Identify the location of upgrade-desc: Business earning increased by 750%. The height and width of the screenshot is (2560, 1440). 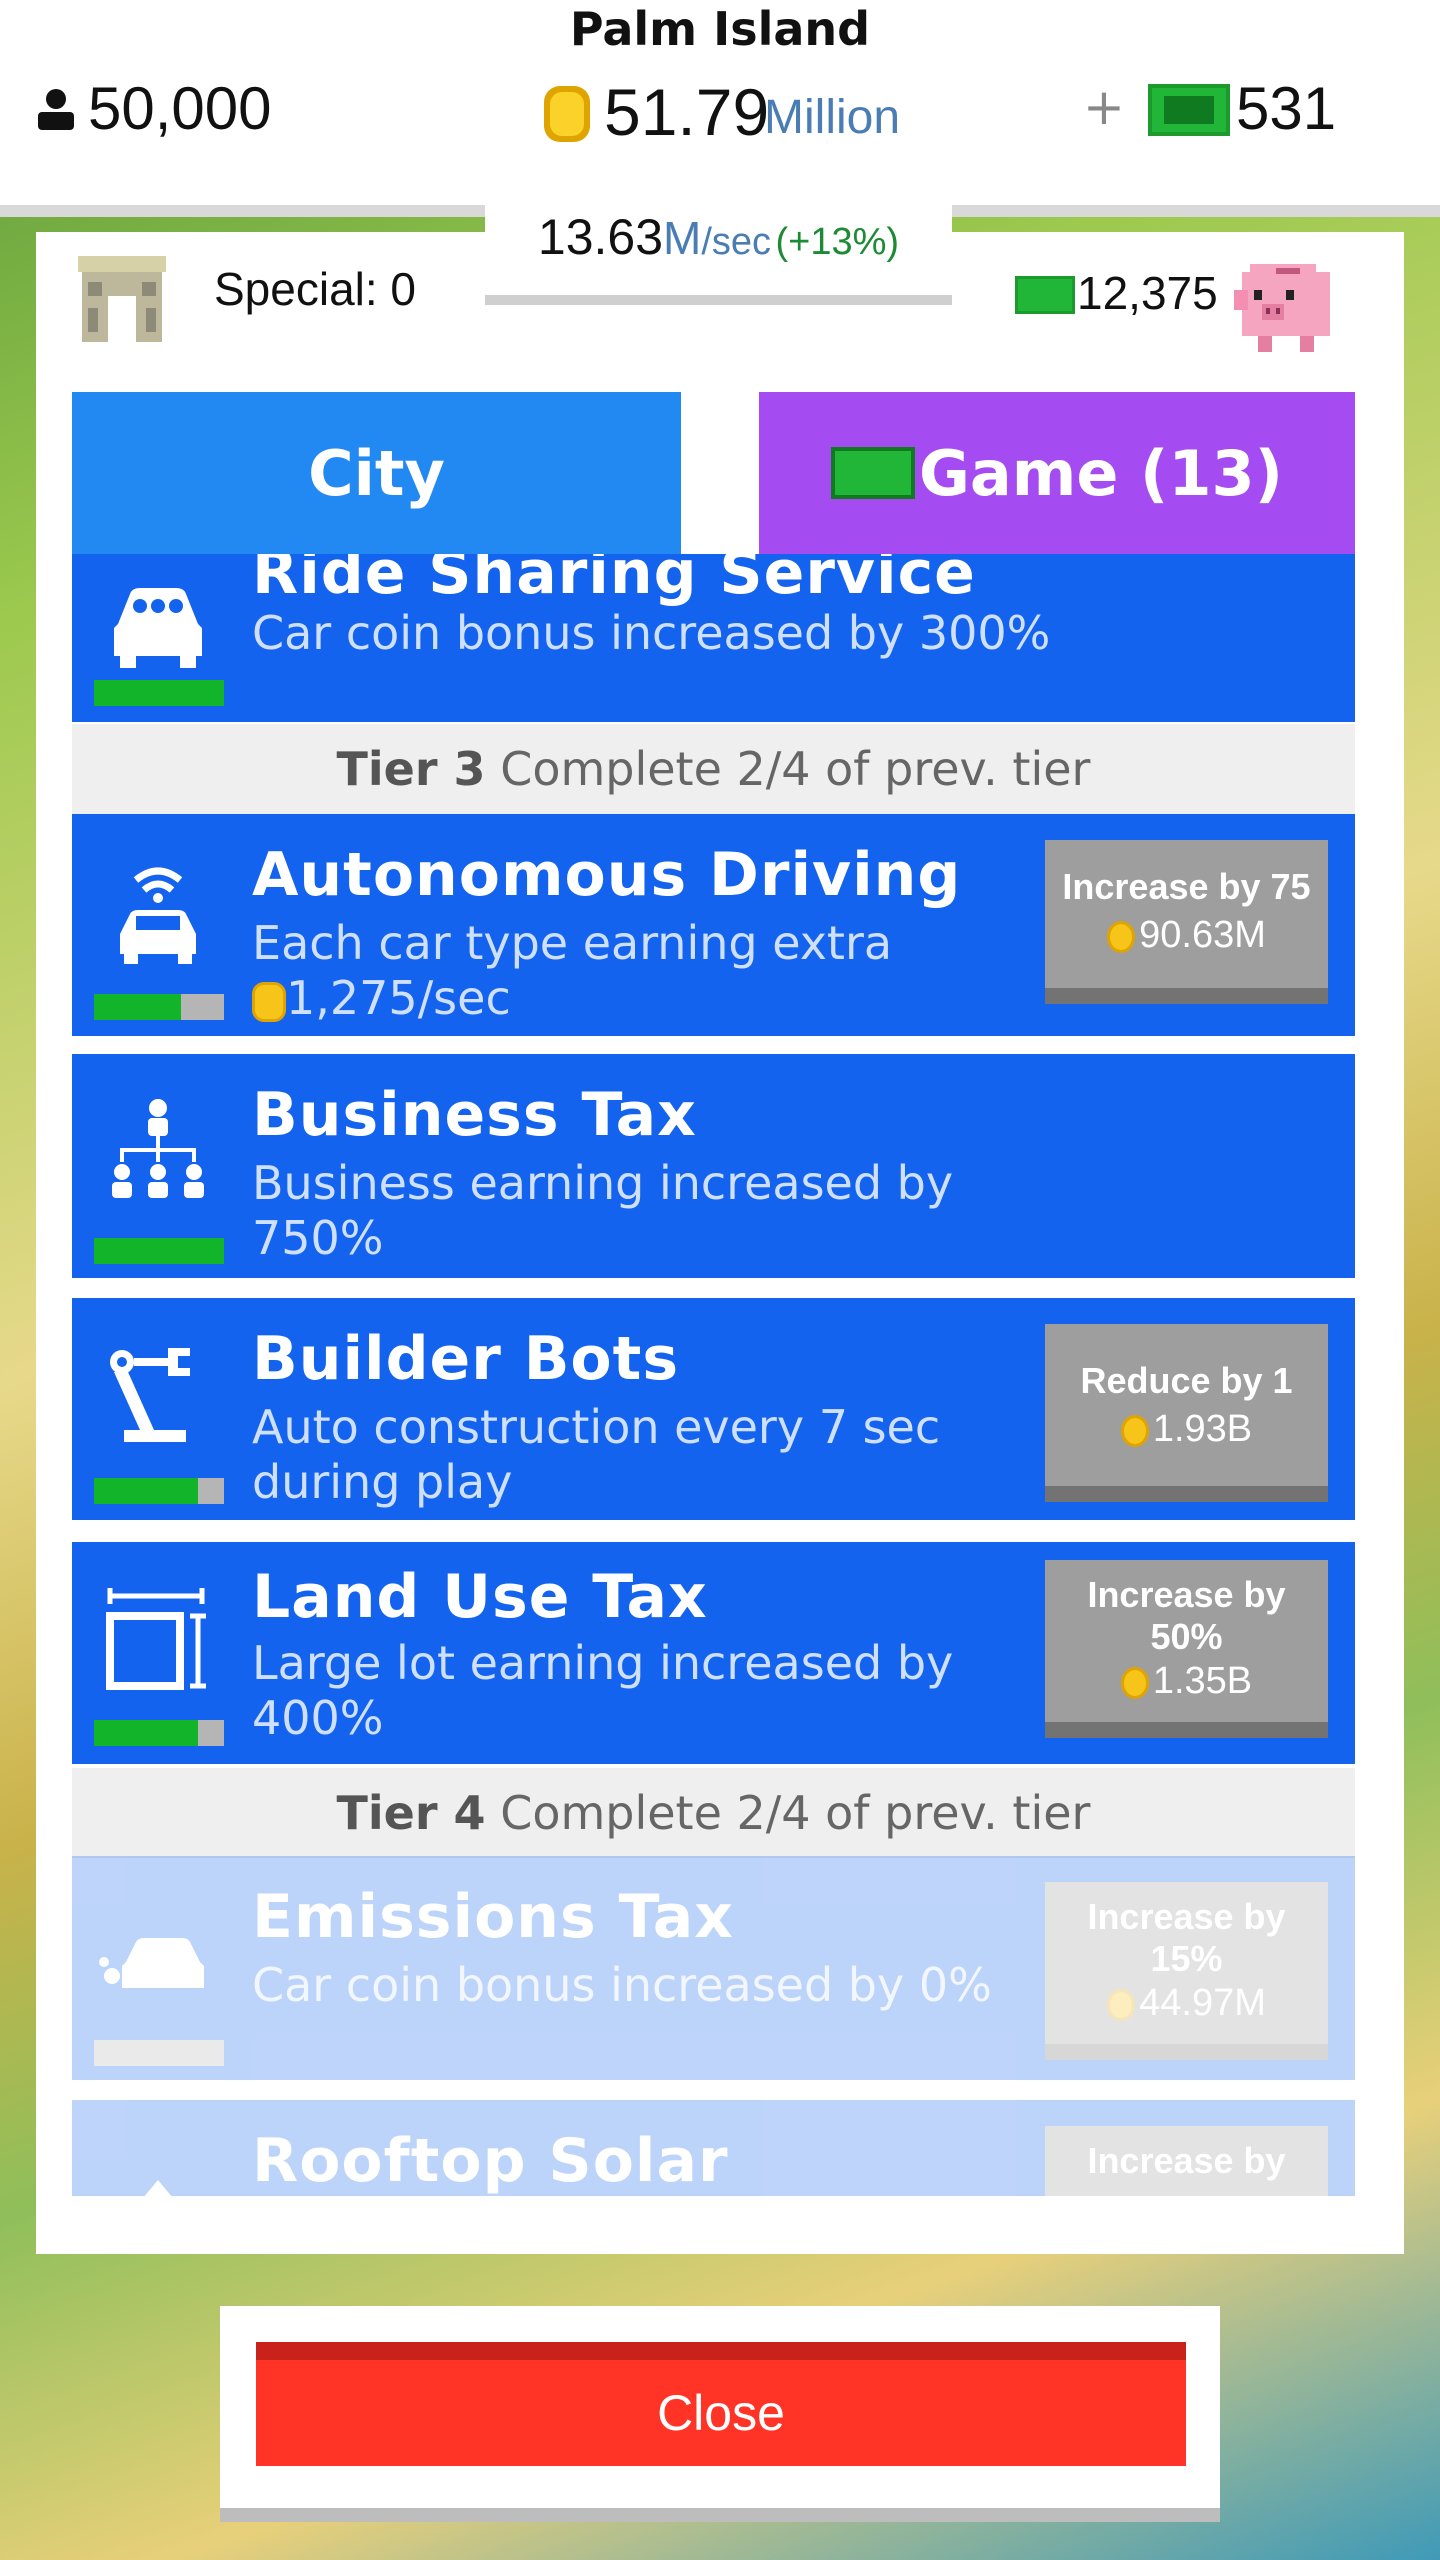
(662, 1211).